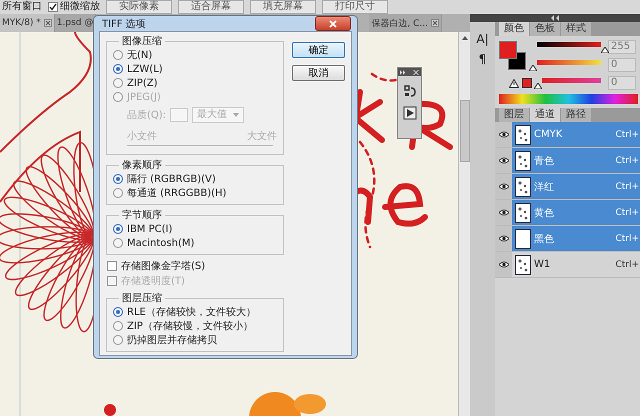 This screenshot has height=416, width=640. Describe the element at coordinates (567, 161) in the screenshot. I see `channel-row: 青色 Ctrl+` at that location.